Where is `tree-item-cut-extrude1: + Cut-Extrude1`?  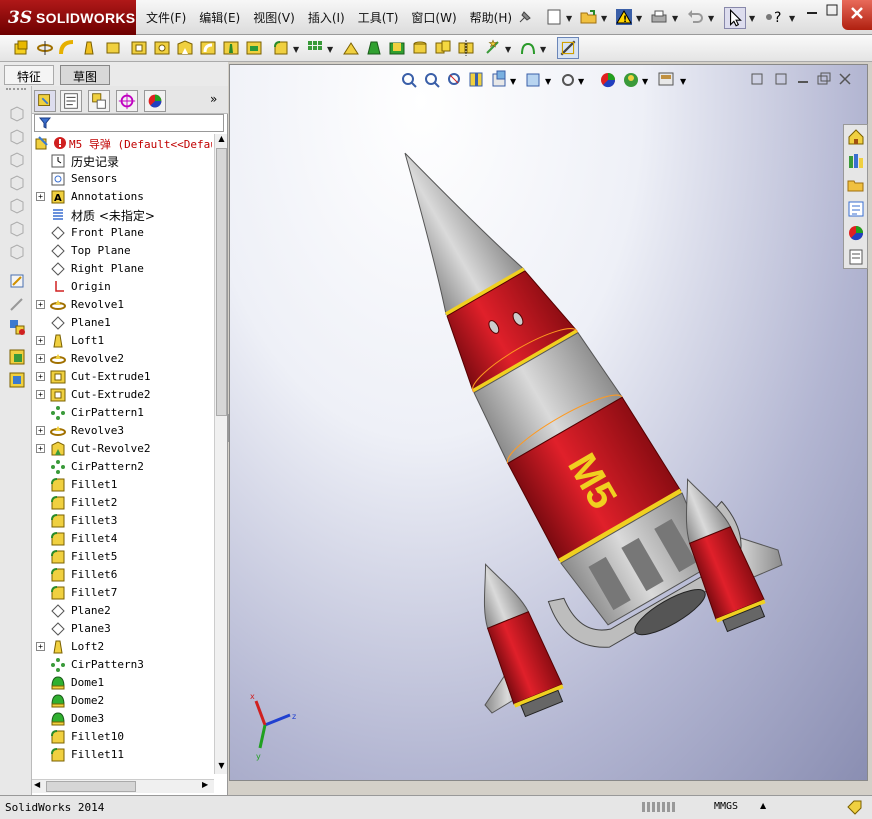 tree-item-cut-extrude1: + Cut-Extrude1 is located at coordinates (122, 377).